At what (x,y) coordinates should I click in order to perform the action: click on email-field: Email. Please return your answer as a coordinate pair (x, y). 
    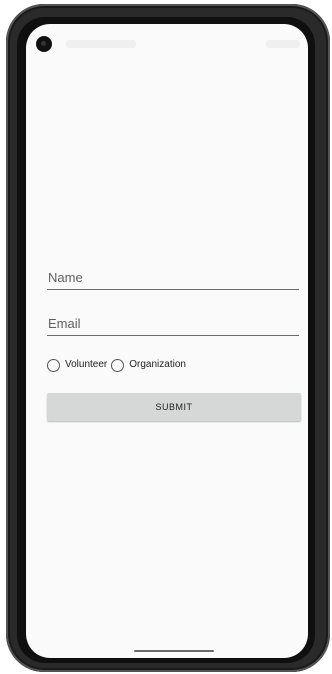
    Looking at the image, I should click on (173, 326).